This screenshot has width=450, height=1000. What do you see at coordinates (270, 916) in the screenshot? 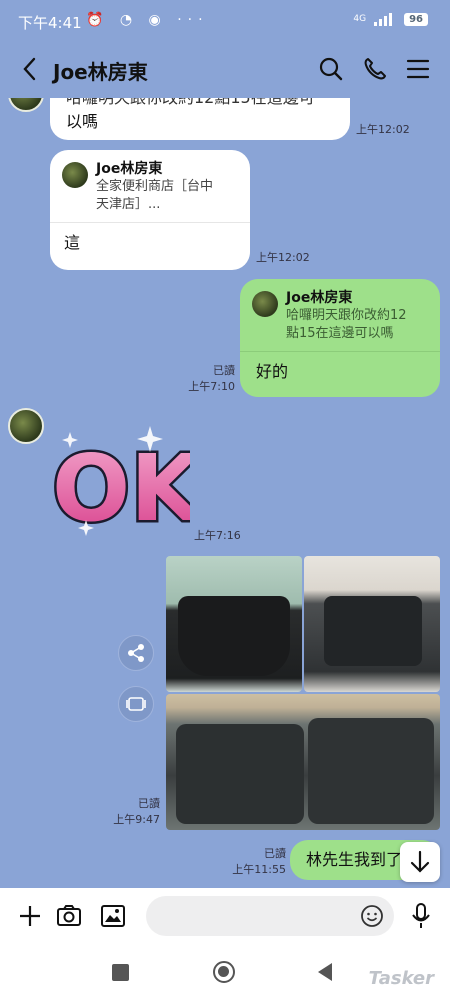
I see `message-input` at bounding box center [270, 916].